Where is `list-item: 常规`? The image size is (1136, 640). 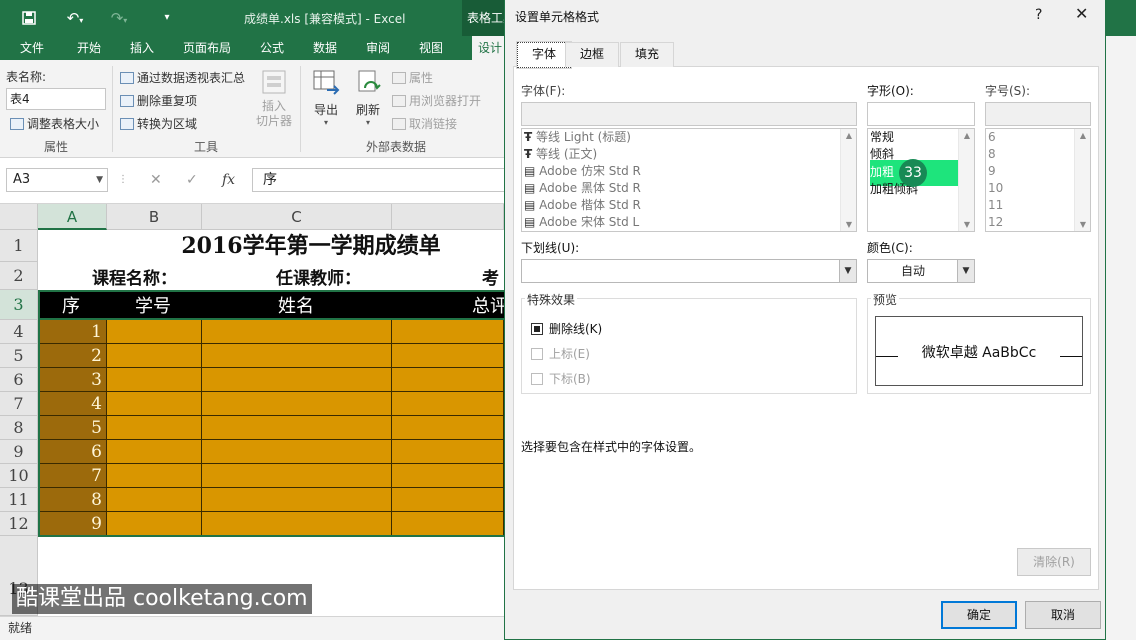
list-item: 常规 is located at coordinates (882, 137).